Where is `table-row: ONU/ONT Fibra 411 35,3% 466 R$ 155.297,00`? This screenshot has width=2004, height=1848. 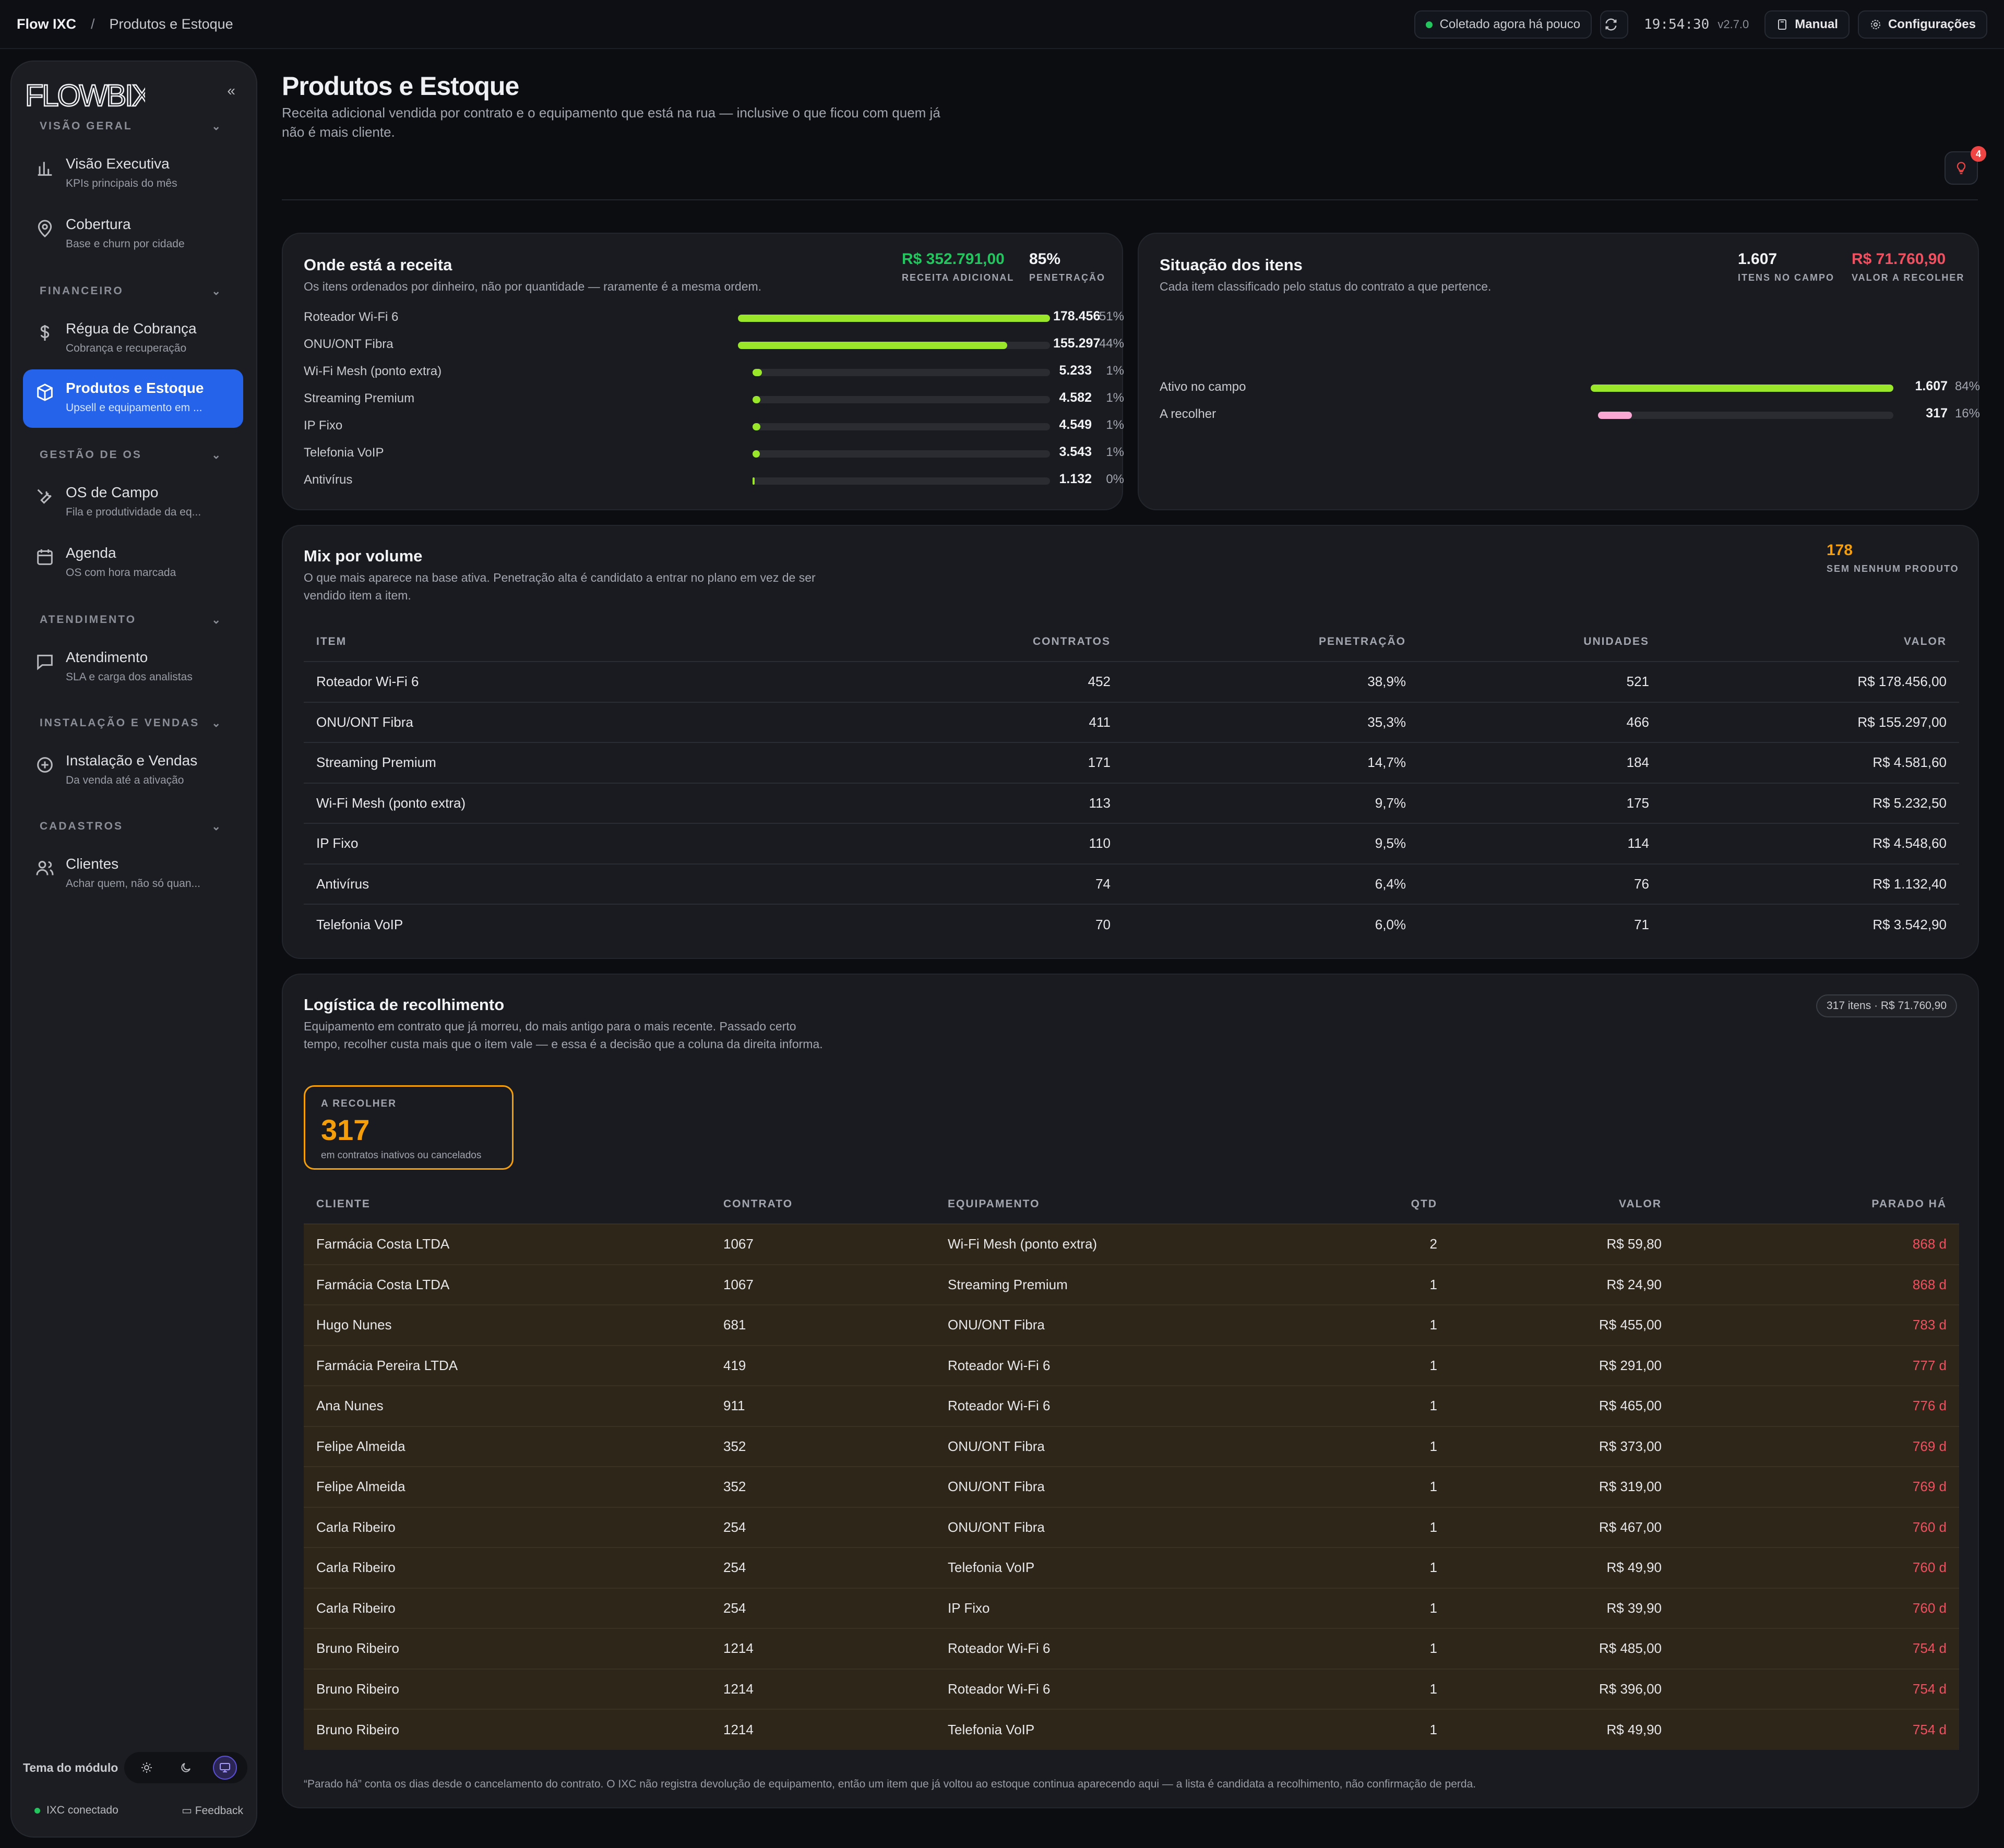
table-row: ONU/ONT Fibra 411 35,3% 466 R$ 155.297,00 is located at coordinates (1131, 721).